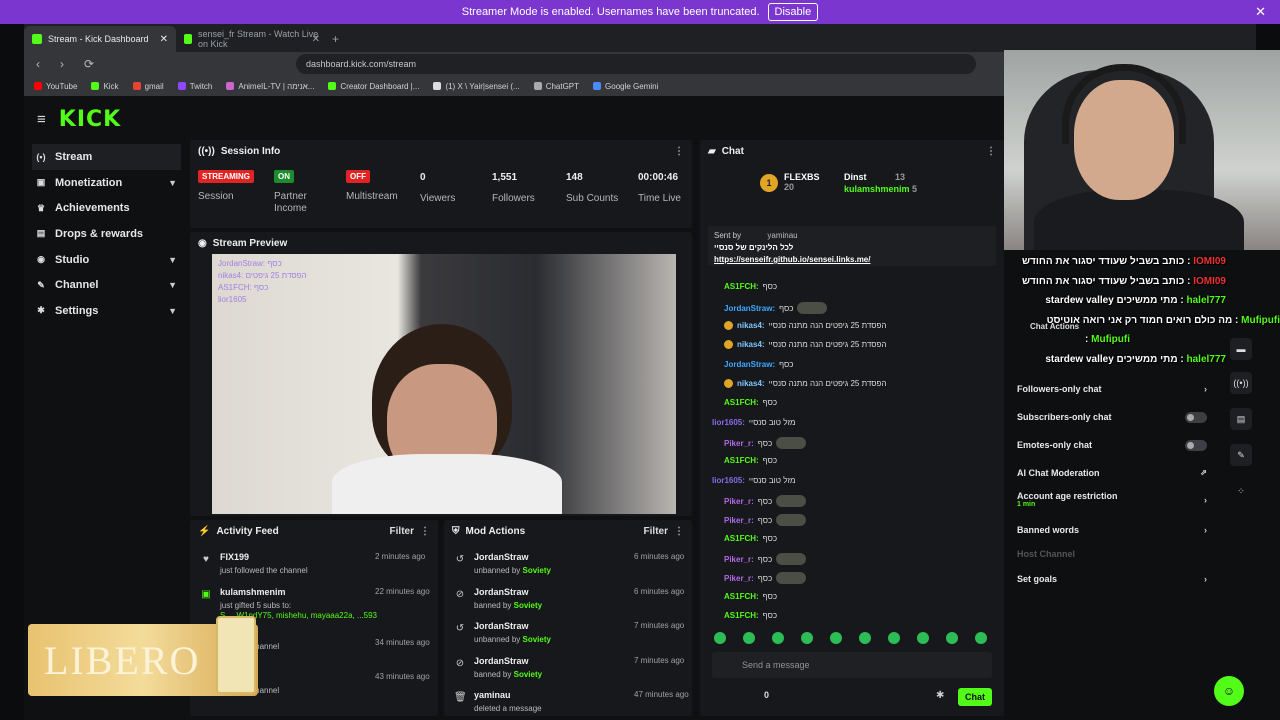 The image size is (1280, 720). What do you see at coordinates (89, 64) in the screenshot?
I see `reload-icon: ⟳` at bounding box center [89, 64].